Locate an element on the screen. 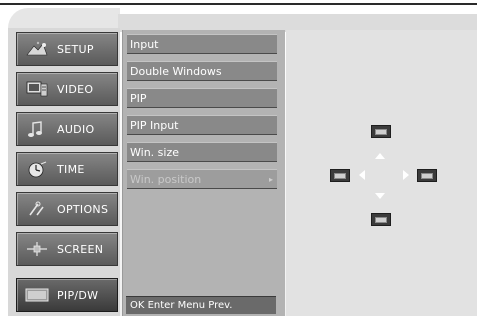 This screenshot has height=316, width=477. window-position-bottom is located at coordinates (381, 219).